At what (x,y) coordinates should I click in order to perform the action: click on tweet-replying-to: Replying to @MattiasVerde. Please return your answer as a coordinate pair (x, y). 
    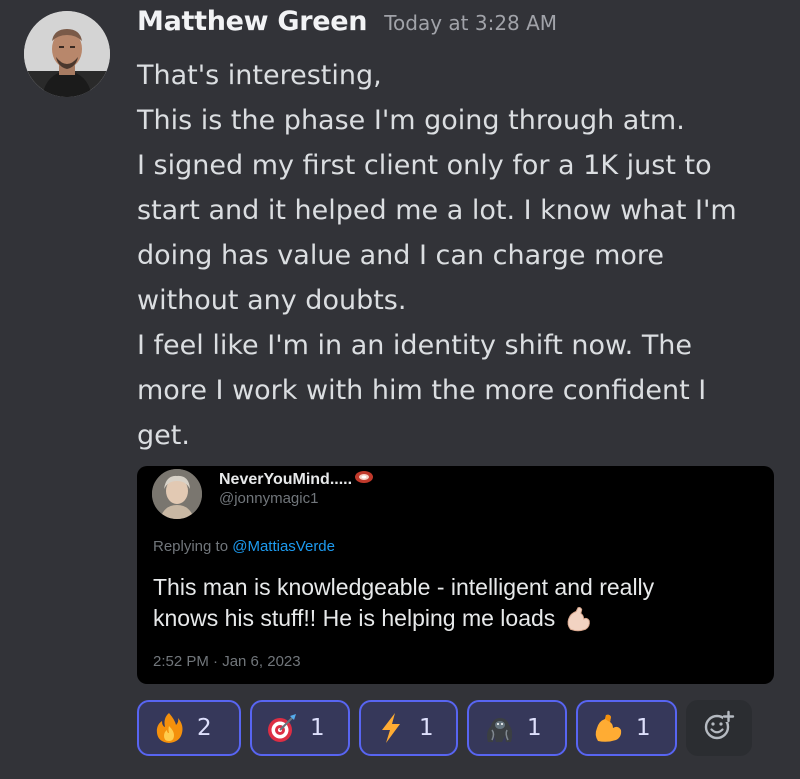
    Looking at the image, I should click on (244, 546).